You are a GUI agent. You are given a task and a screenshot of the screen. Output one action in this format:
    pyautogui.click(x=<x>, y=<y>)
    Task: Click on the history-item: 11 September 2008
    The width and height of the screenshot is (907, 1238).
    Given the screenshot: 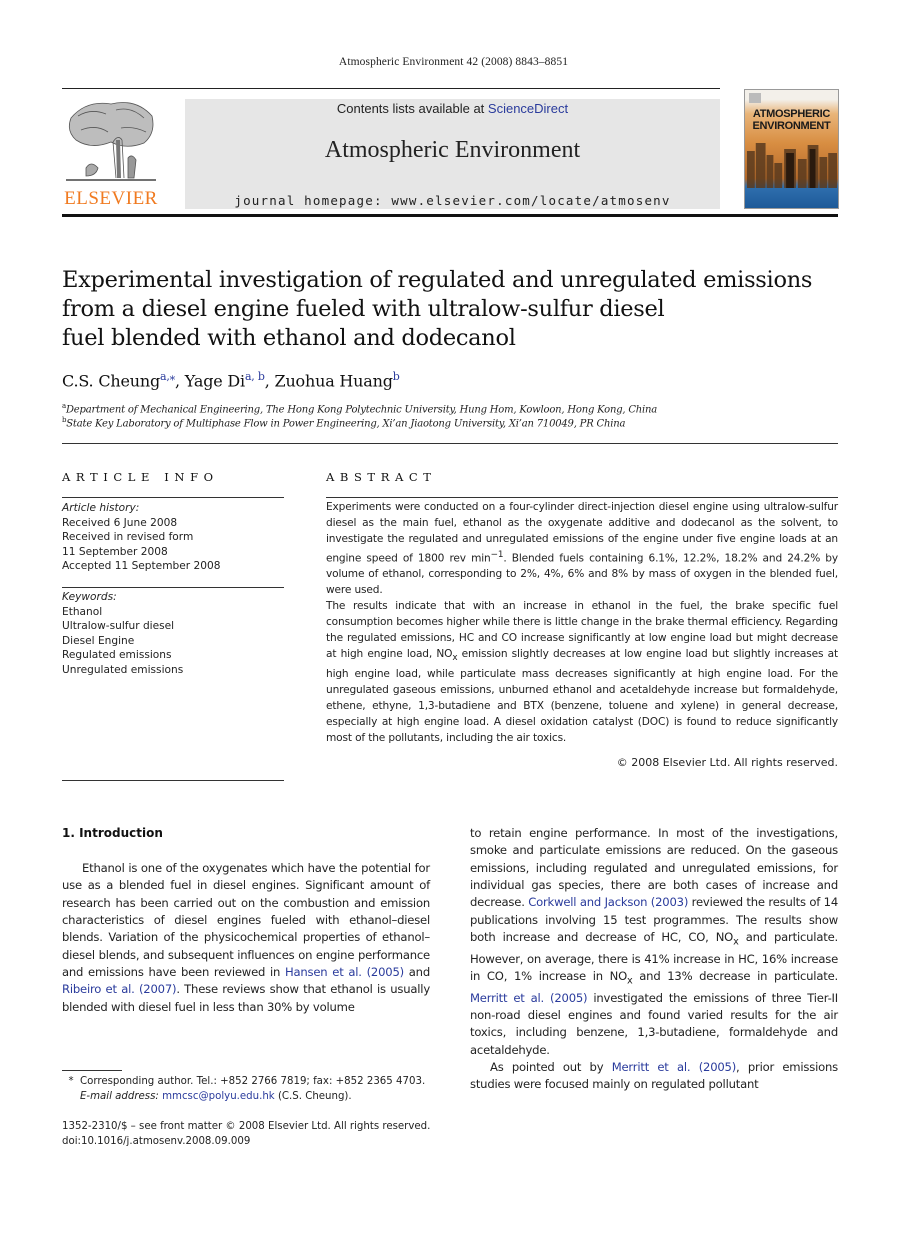 What is the action you would take?
    pyautogui.click(x=115, y=551)
    